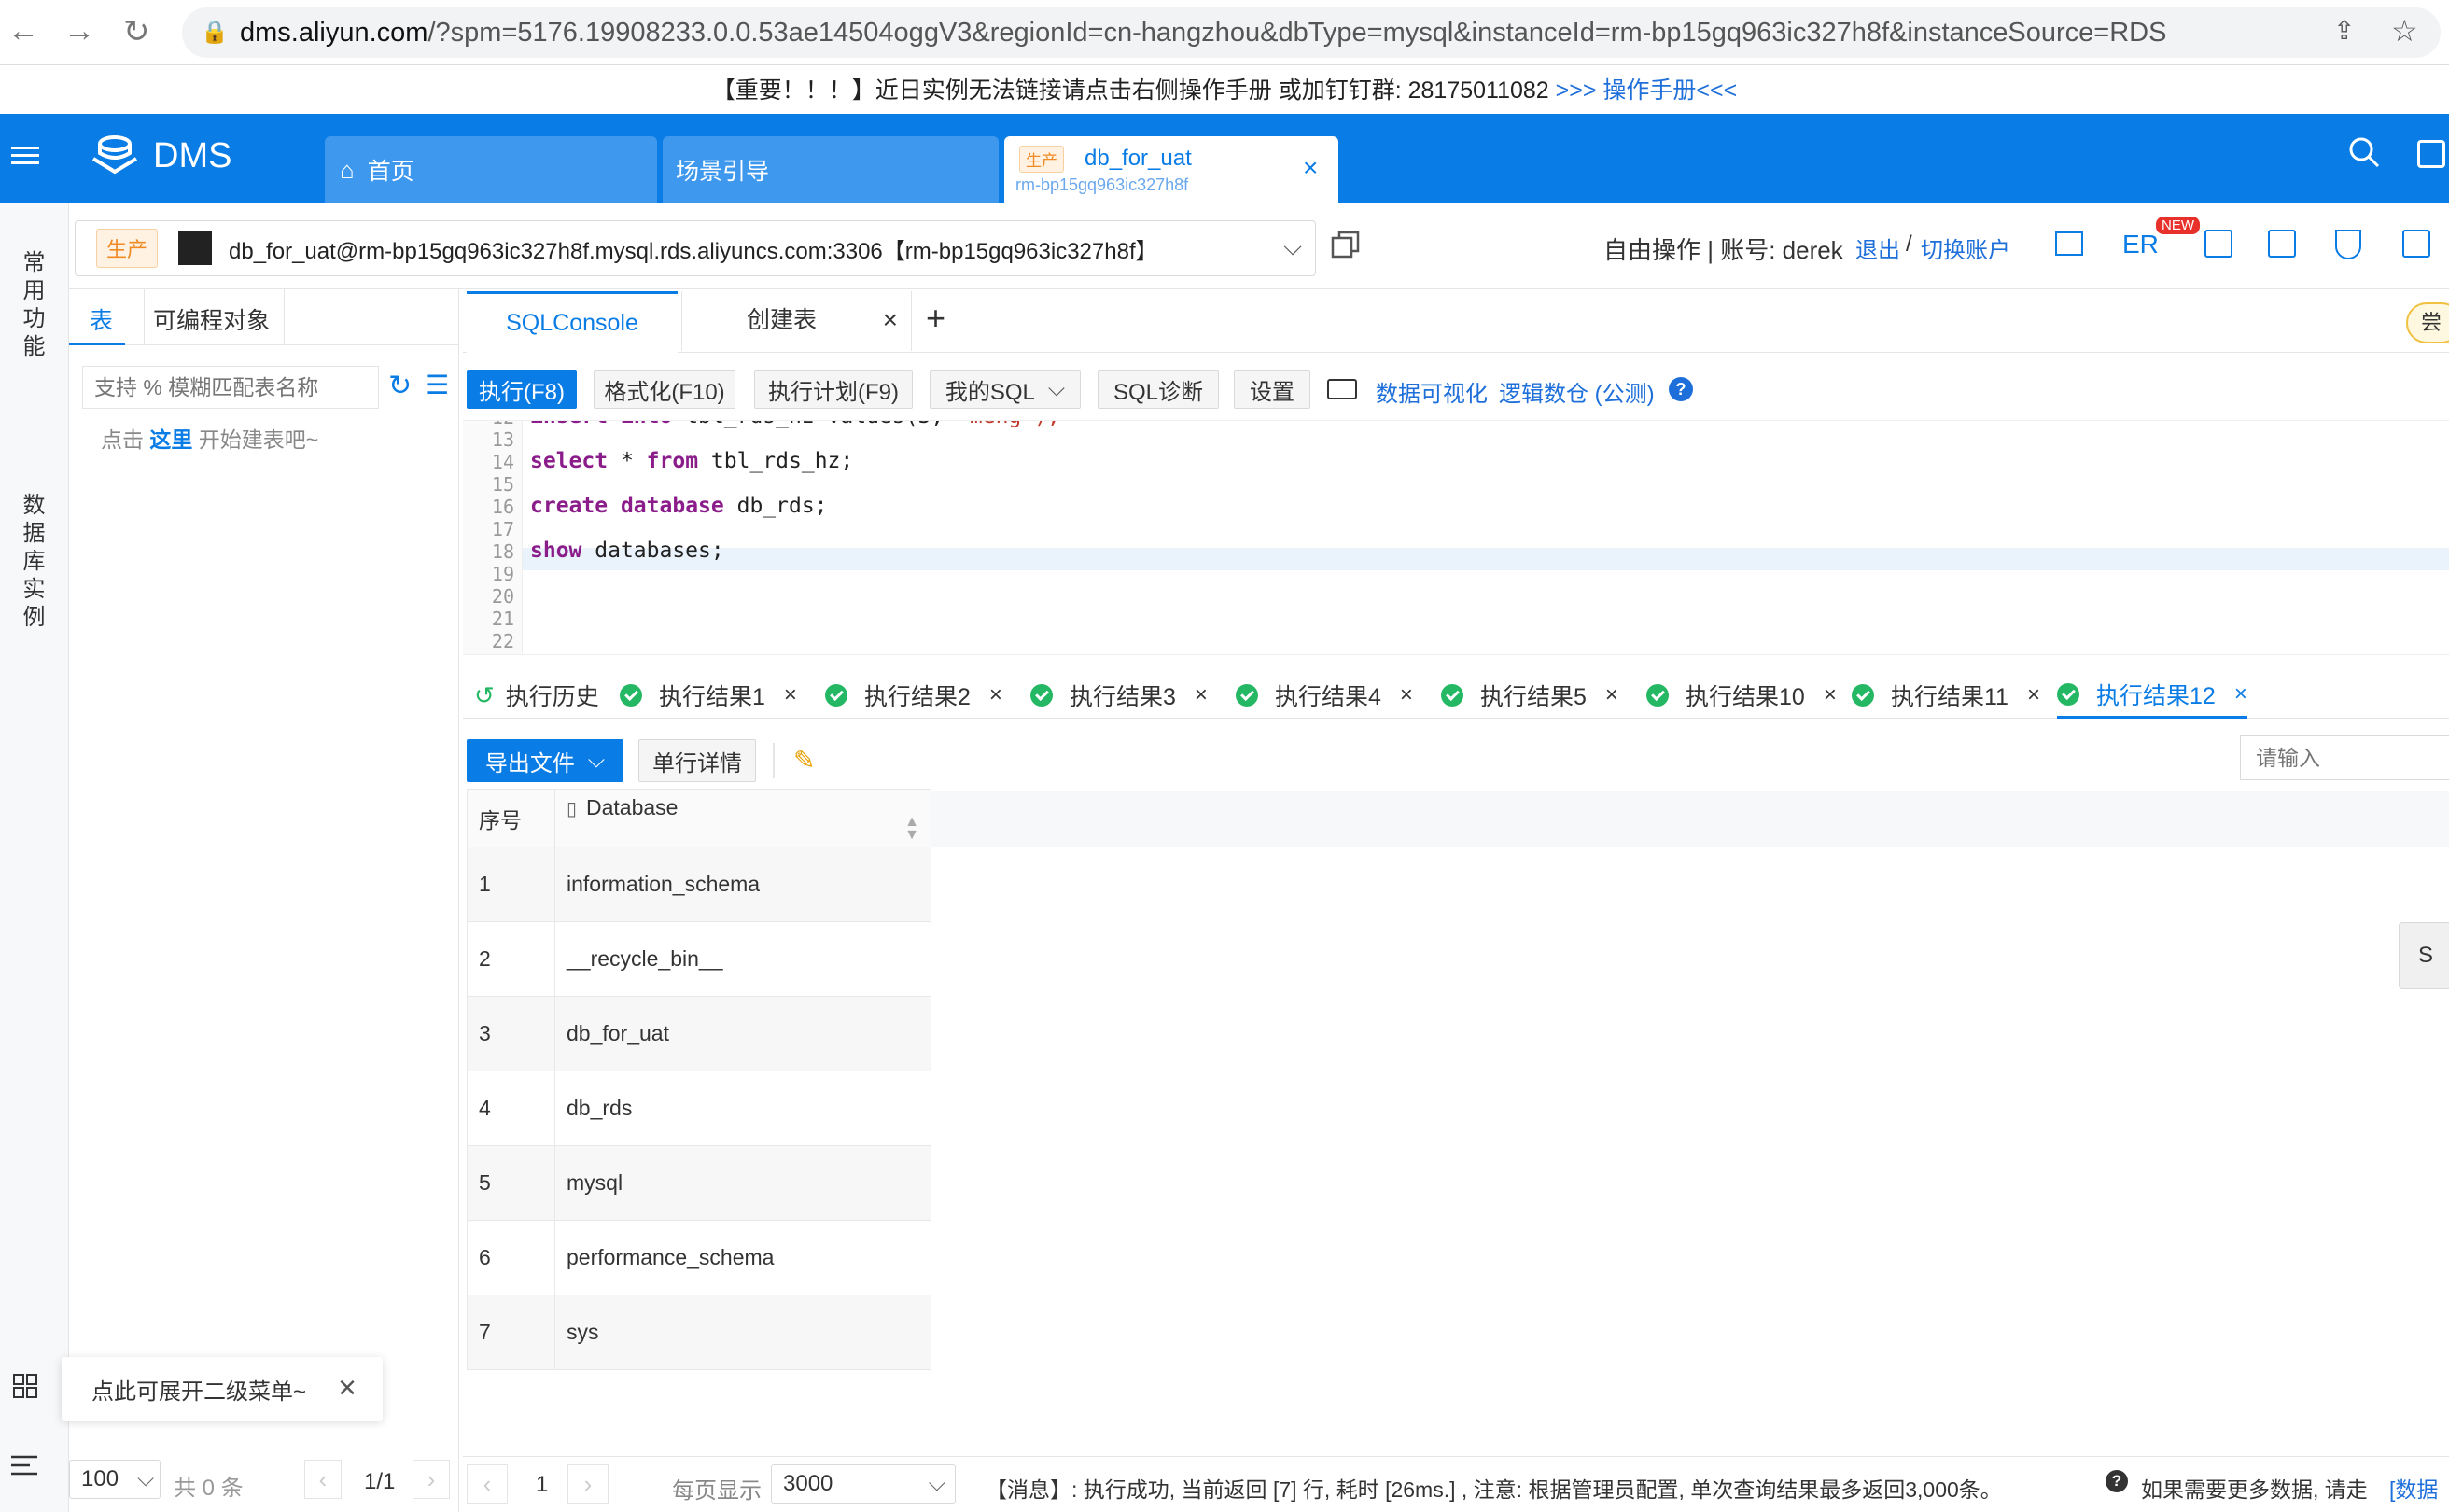  What do you see at coordinates (742, 1183) in the screenshot?
I see `database-cell: mysql` at bounding box center [742, 1183].